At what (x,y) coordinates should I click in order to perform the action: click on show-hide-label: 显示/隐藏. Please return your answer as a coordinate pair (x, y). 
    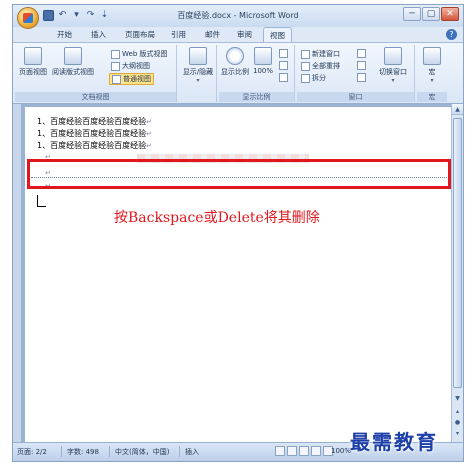
    Looking at the image, I should click on (198, 72).